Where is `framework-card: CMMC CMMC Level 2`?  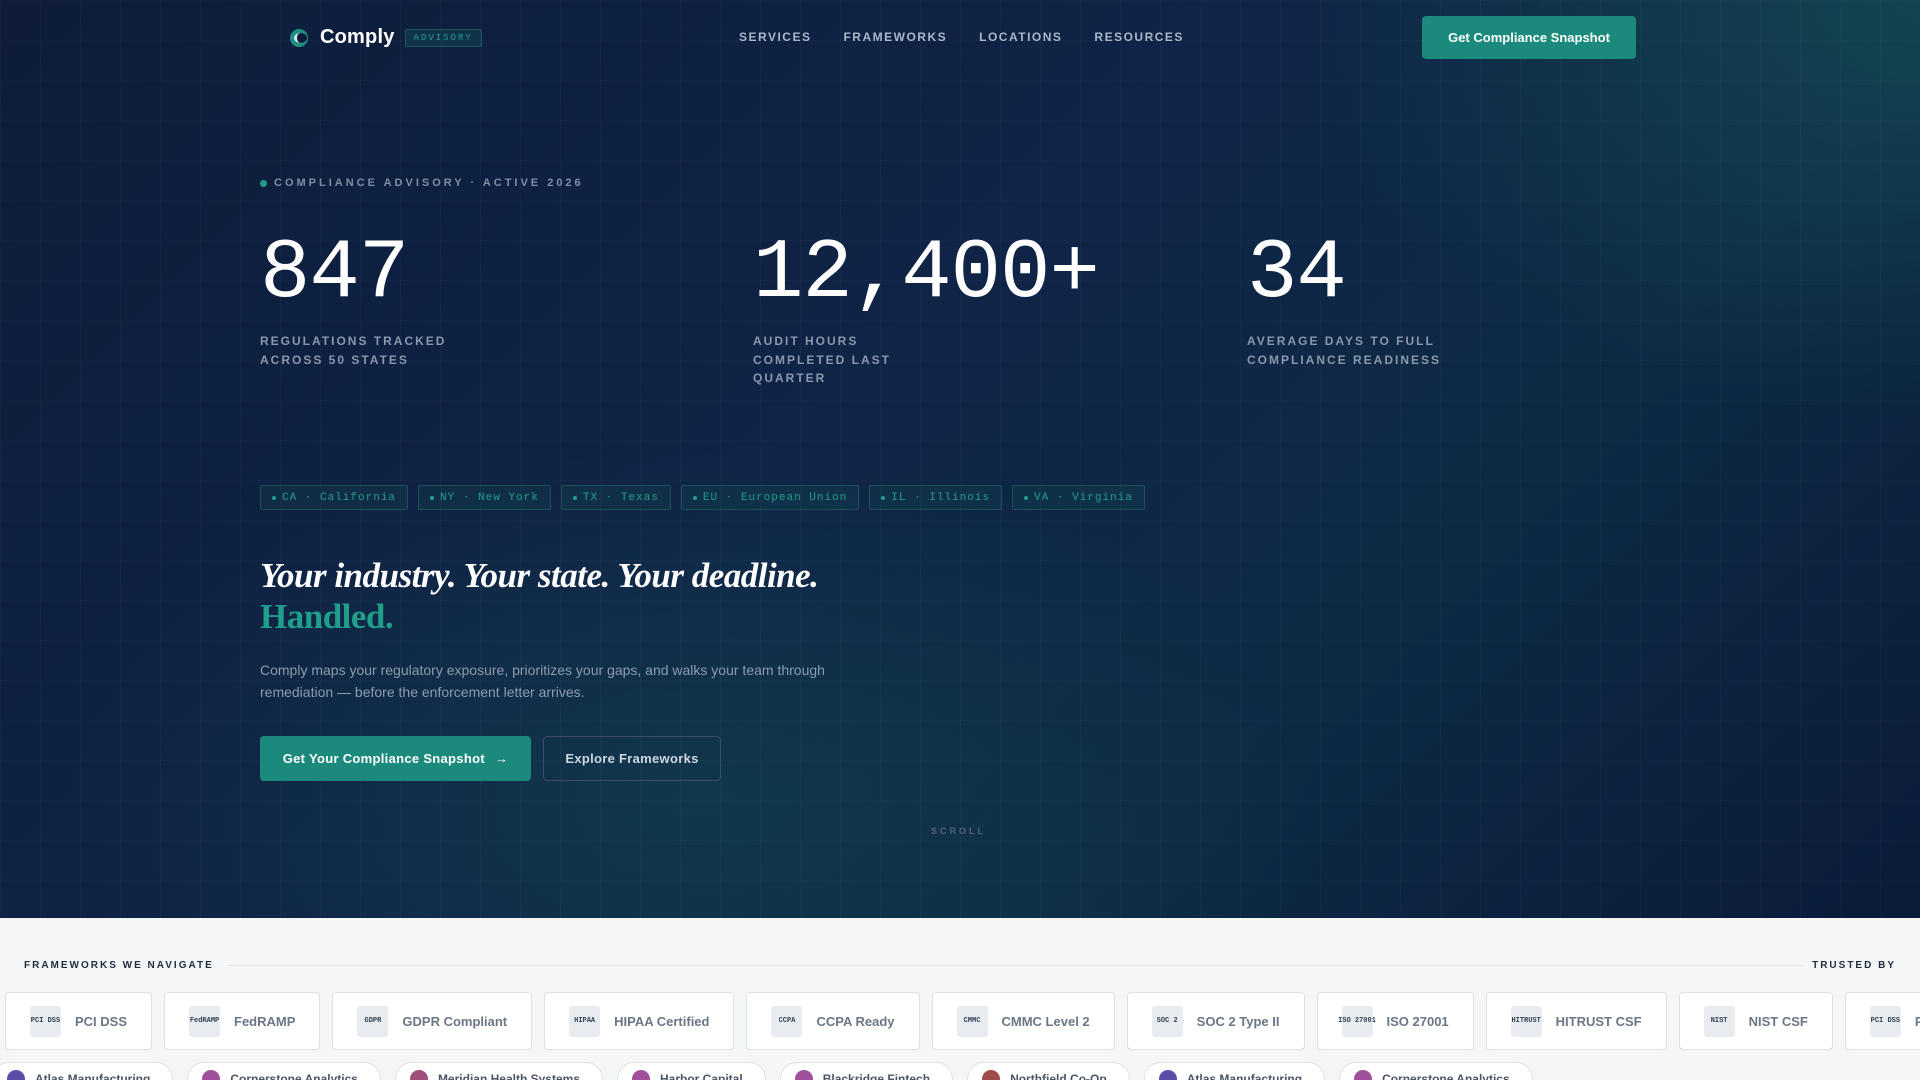
framework-card: CMMC CMMC Level 2 is located at coordinates (1023, 1021).